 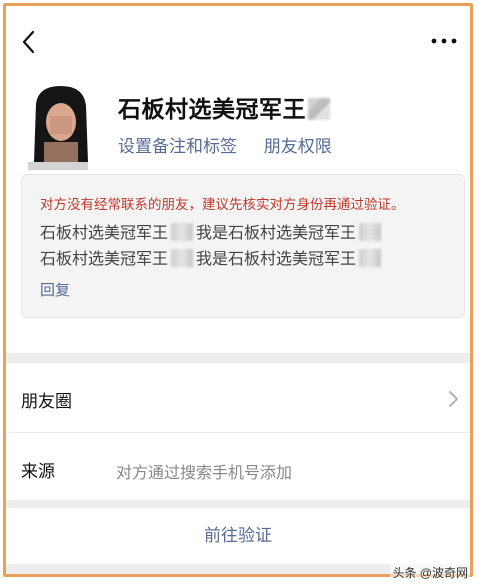 What do you see at coordinates (177, 146) in the screenshot?
I see `set-remark-link: 设置备注和标签` at bounding box center [177, 146].